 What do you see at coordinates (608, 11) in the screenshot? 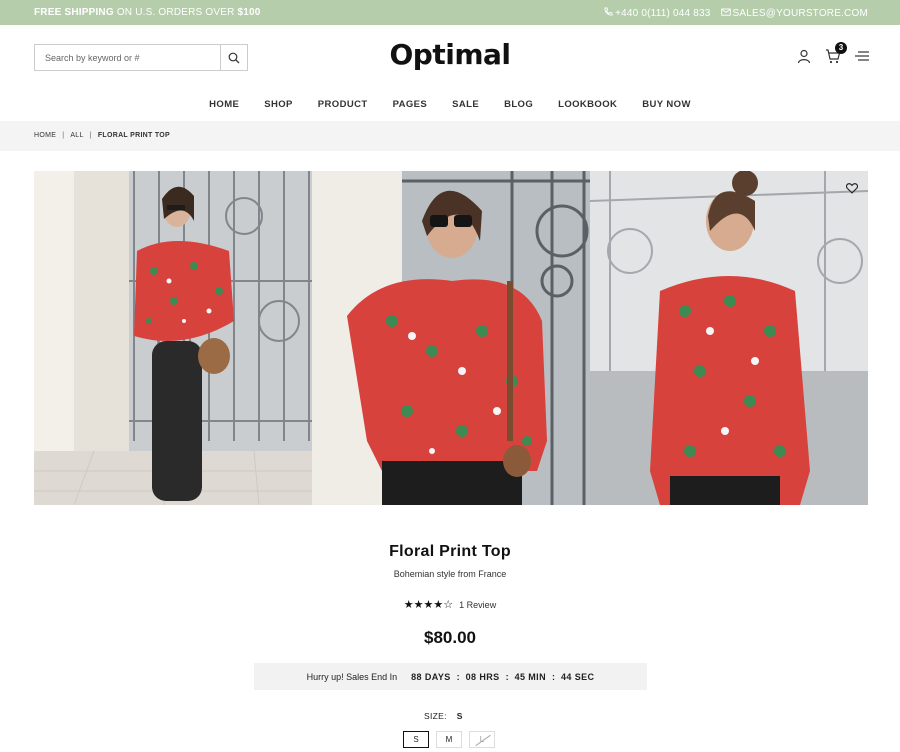
I see `phone-icon` at bounding box center [608, 11].